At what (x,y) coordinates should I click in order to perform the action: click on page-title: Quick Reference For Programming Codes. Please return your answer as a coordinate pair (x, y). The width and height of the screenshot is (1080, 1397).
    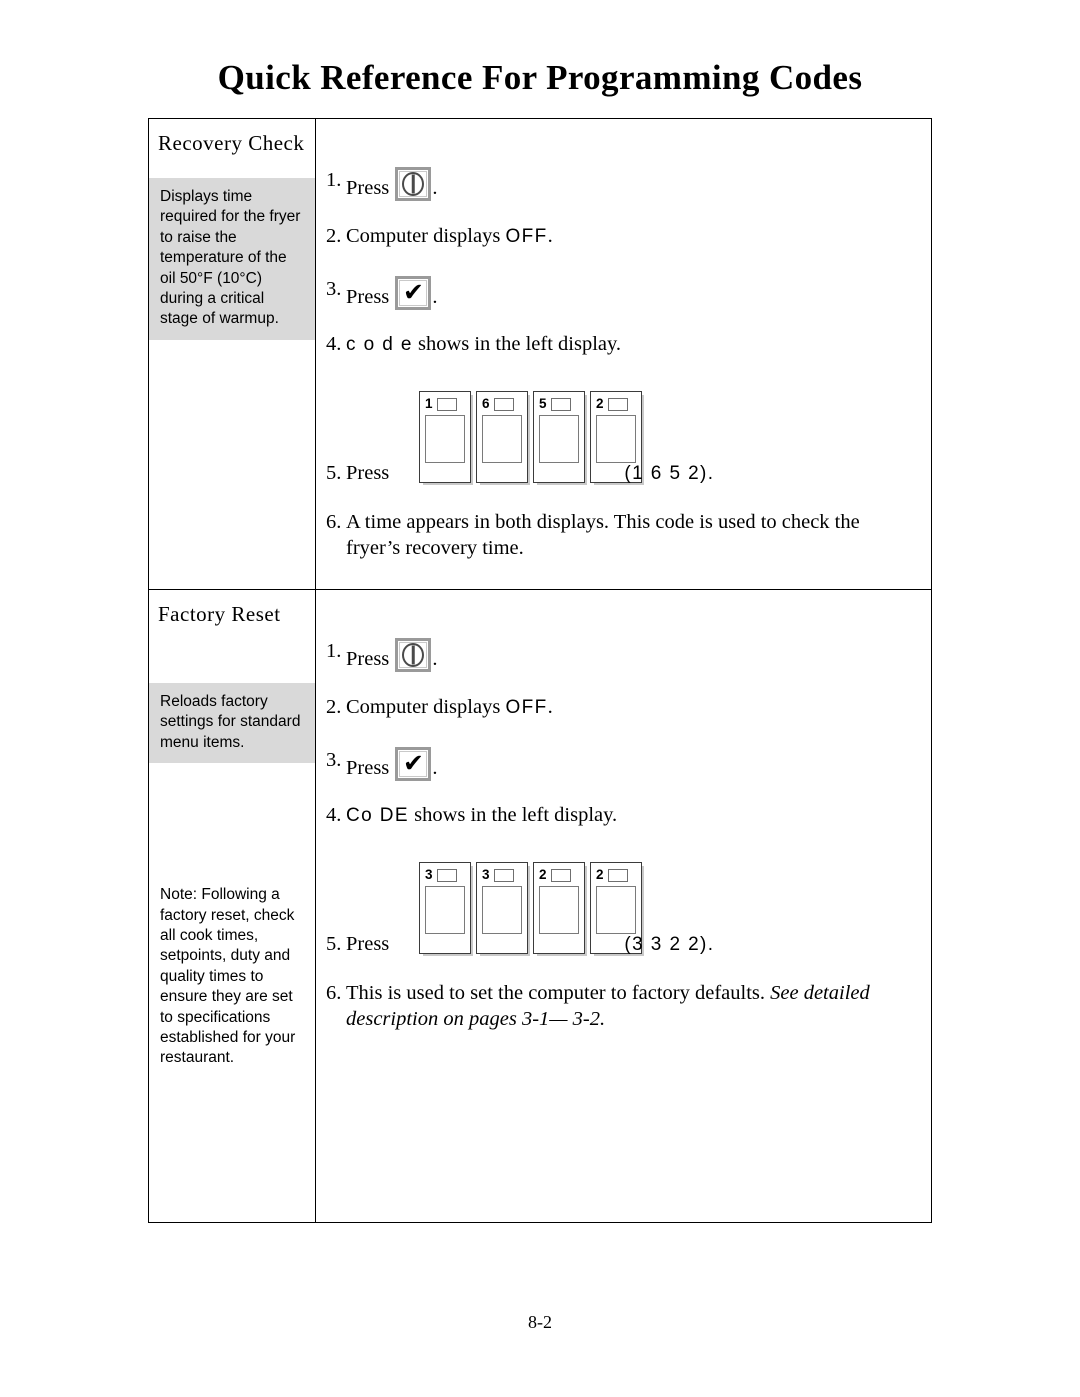
    Looking at the image, I should click on (540, 77).